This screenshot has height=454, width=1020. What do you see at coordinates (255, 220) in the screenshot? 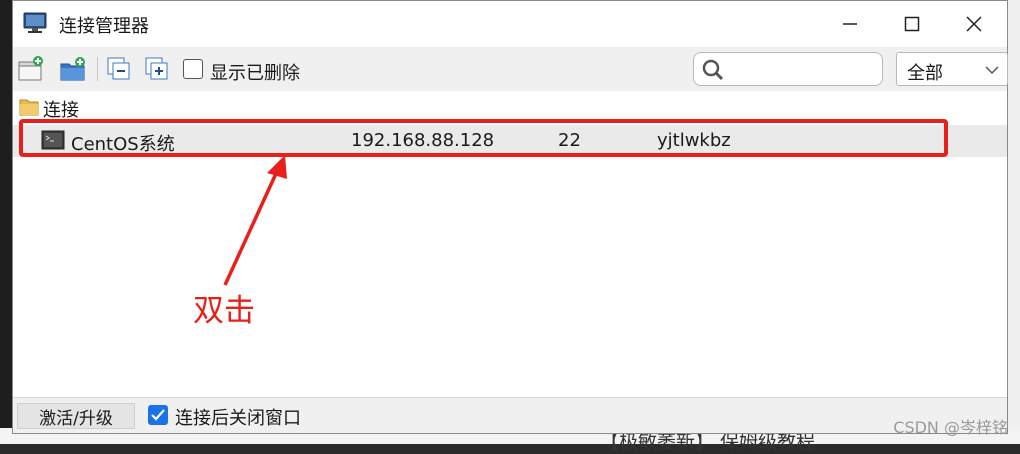
I see `annotation-arrow` at bounding box center [255, 220].